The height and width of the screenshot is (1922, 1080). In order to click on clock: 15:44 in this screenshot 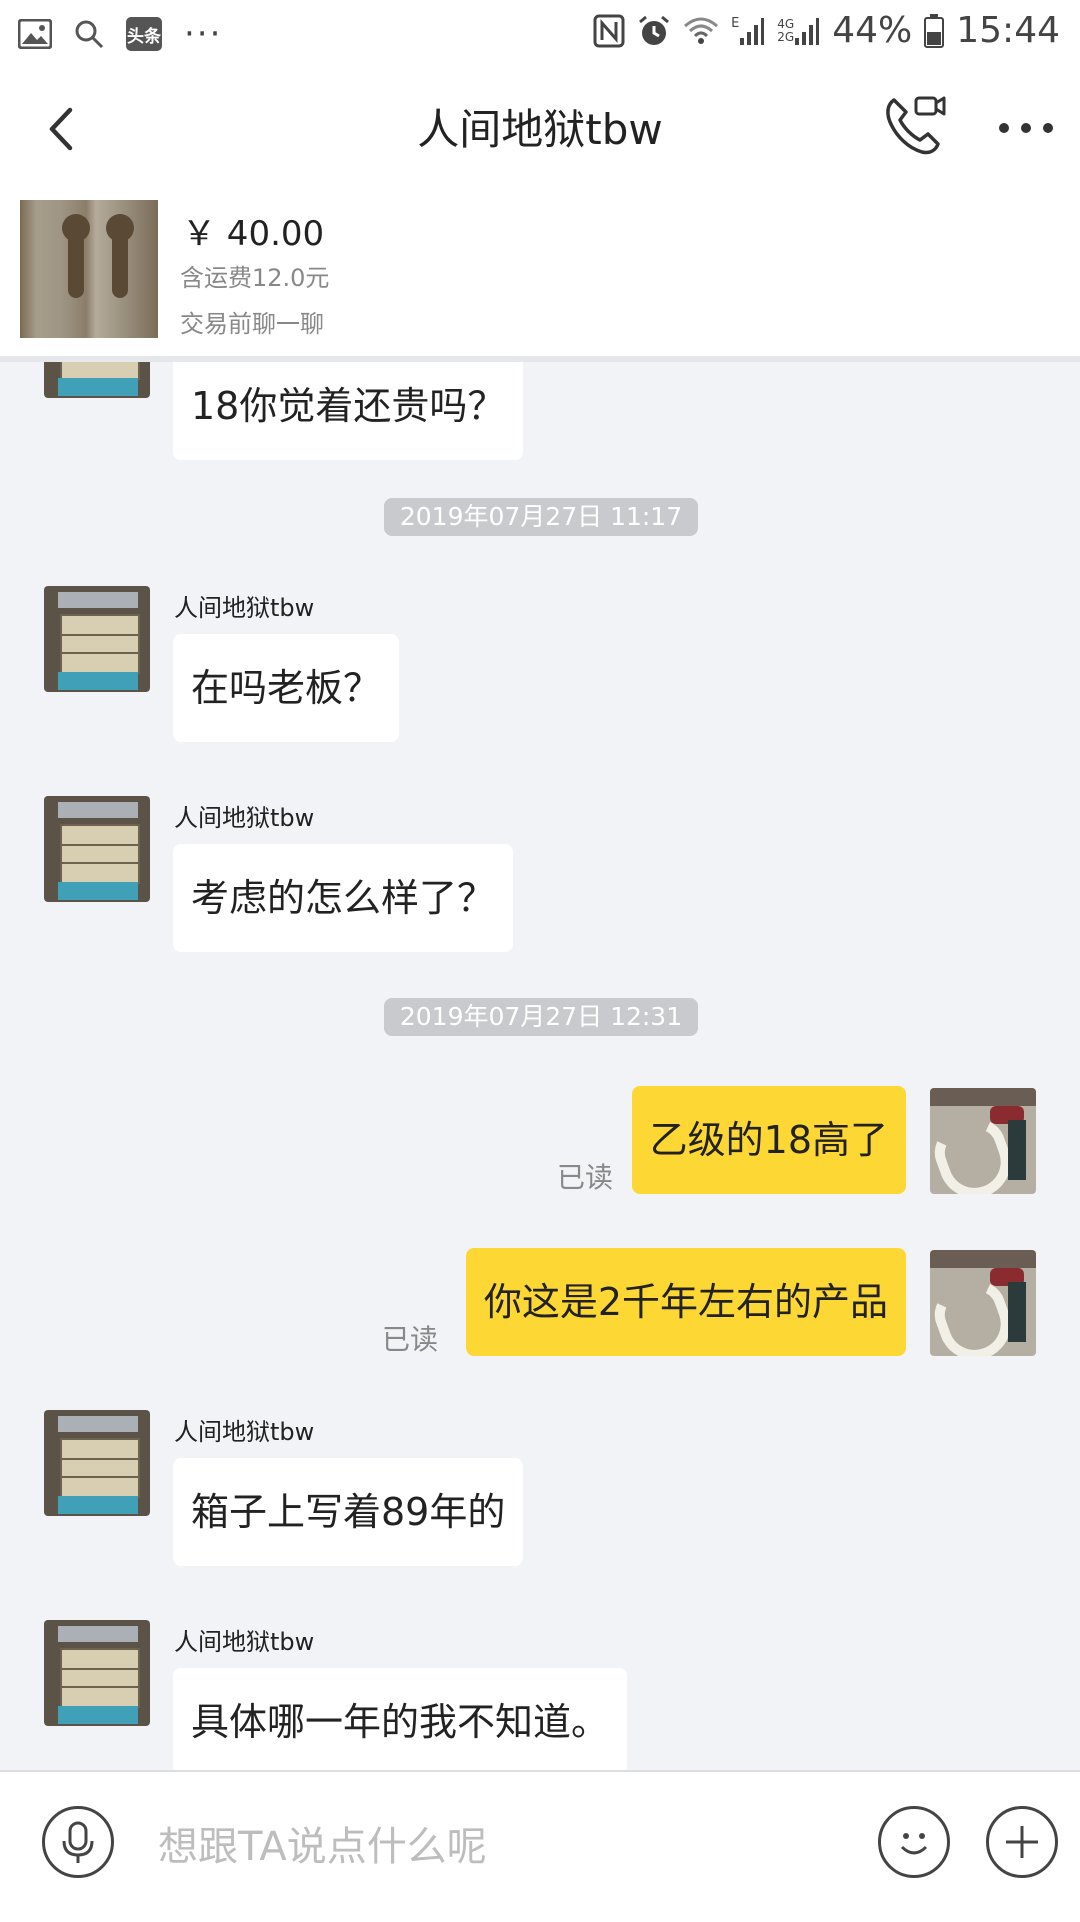, I will do `click(1008, 30)`.